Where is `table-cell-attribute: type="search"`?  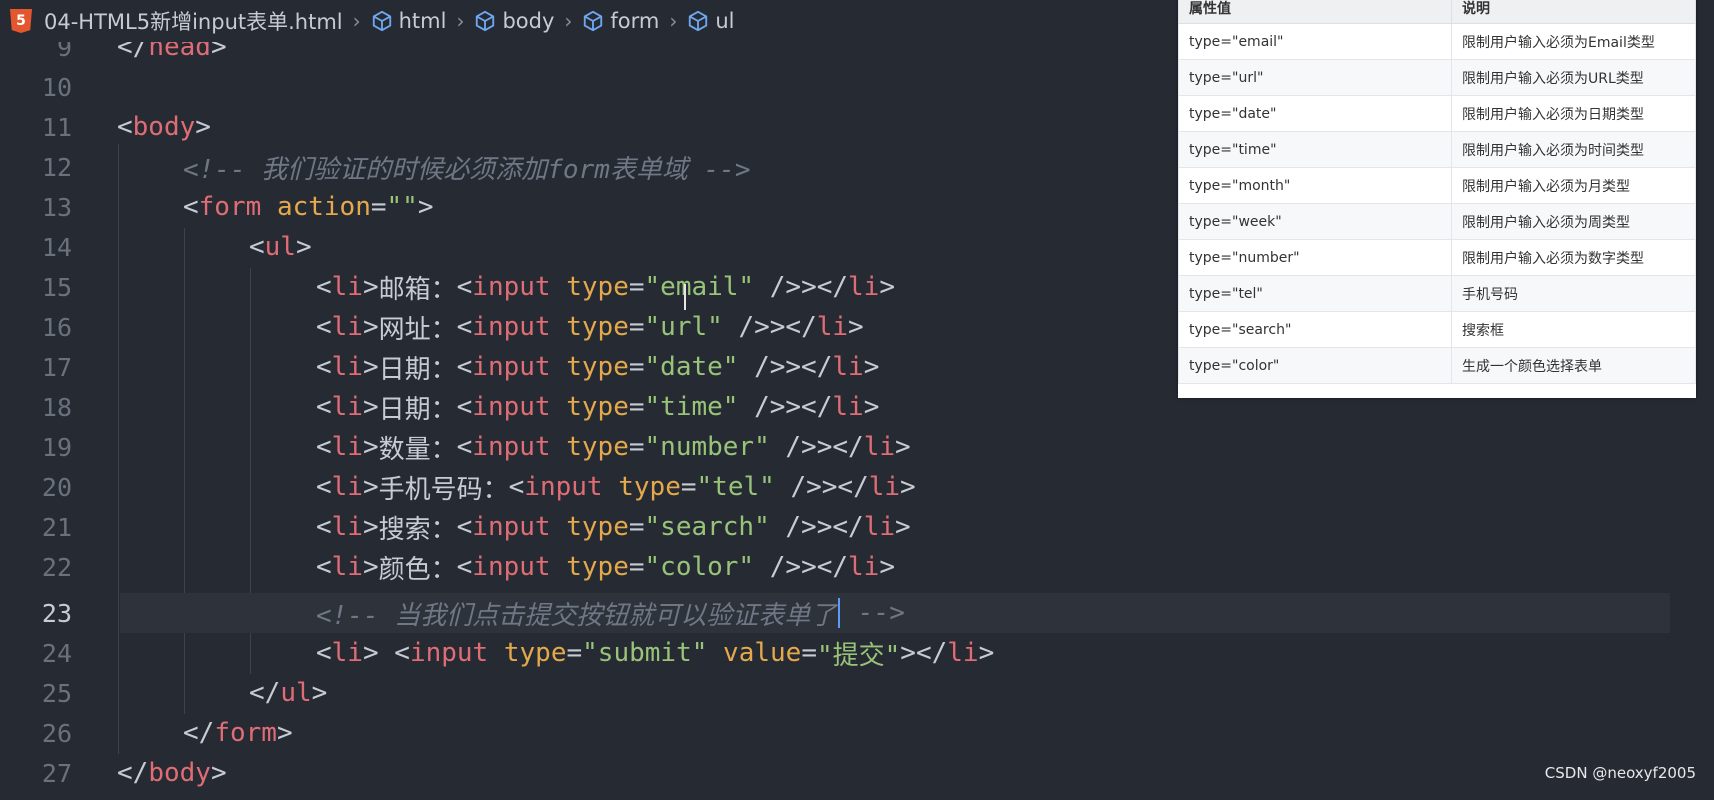
table-cell-attribute: type="search" is located at coordinates (1315, 329).